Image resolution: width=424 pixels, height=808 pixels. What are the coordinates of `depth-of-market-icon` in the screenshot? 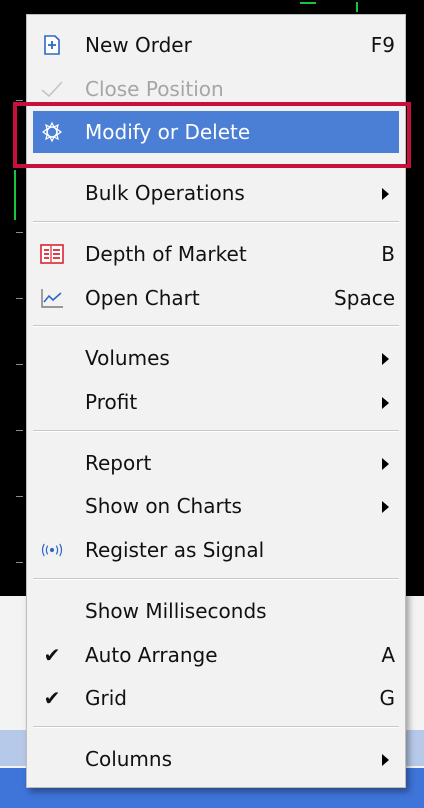 It's located at (52, 254).